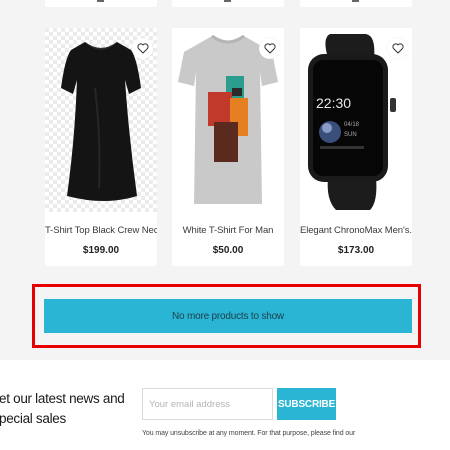 The image size is (450, 450). What do you see at coordinates (350, 135) in the screenshot?
I see `watch-day: SUN` at bounding box center [350, 135].